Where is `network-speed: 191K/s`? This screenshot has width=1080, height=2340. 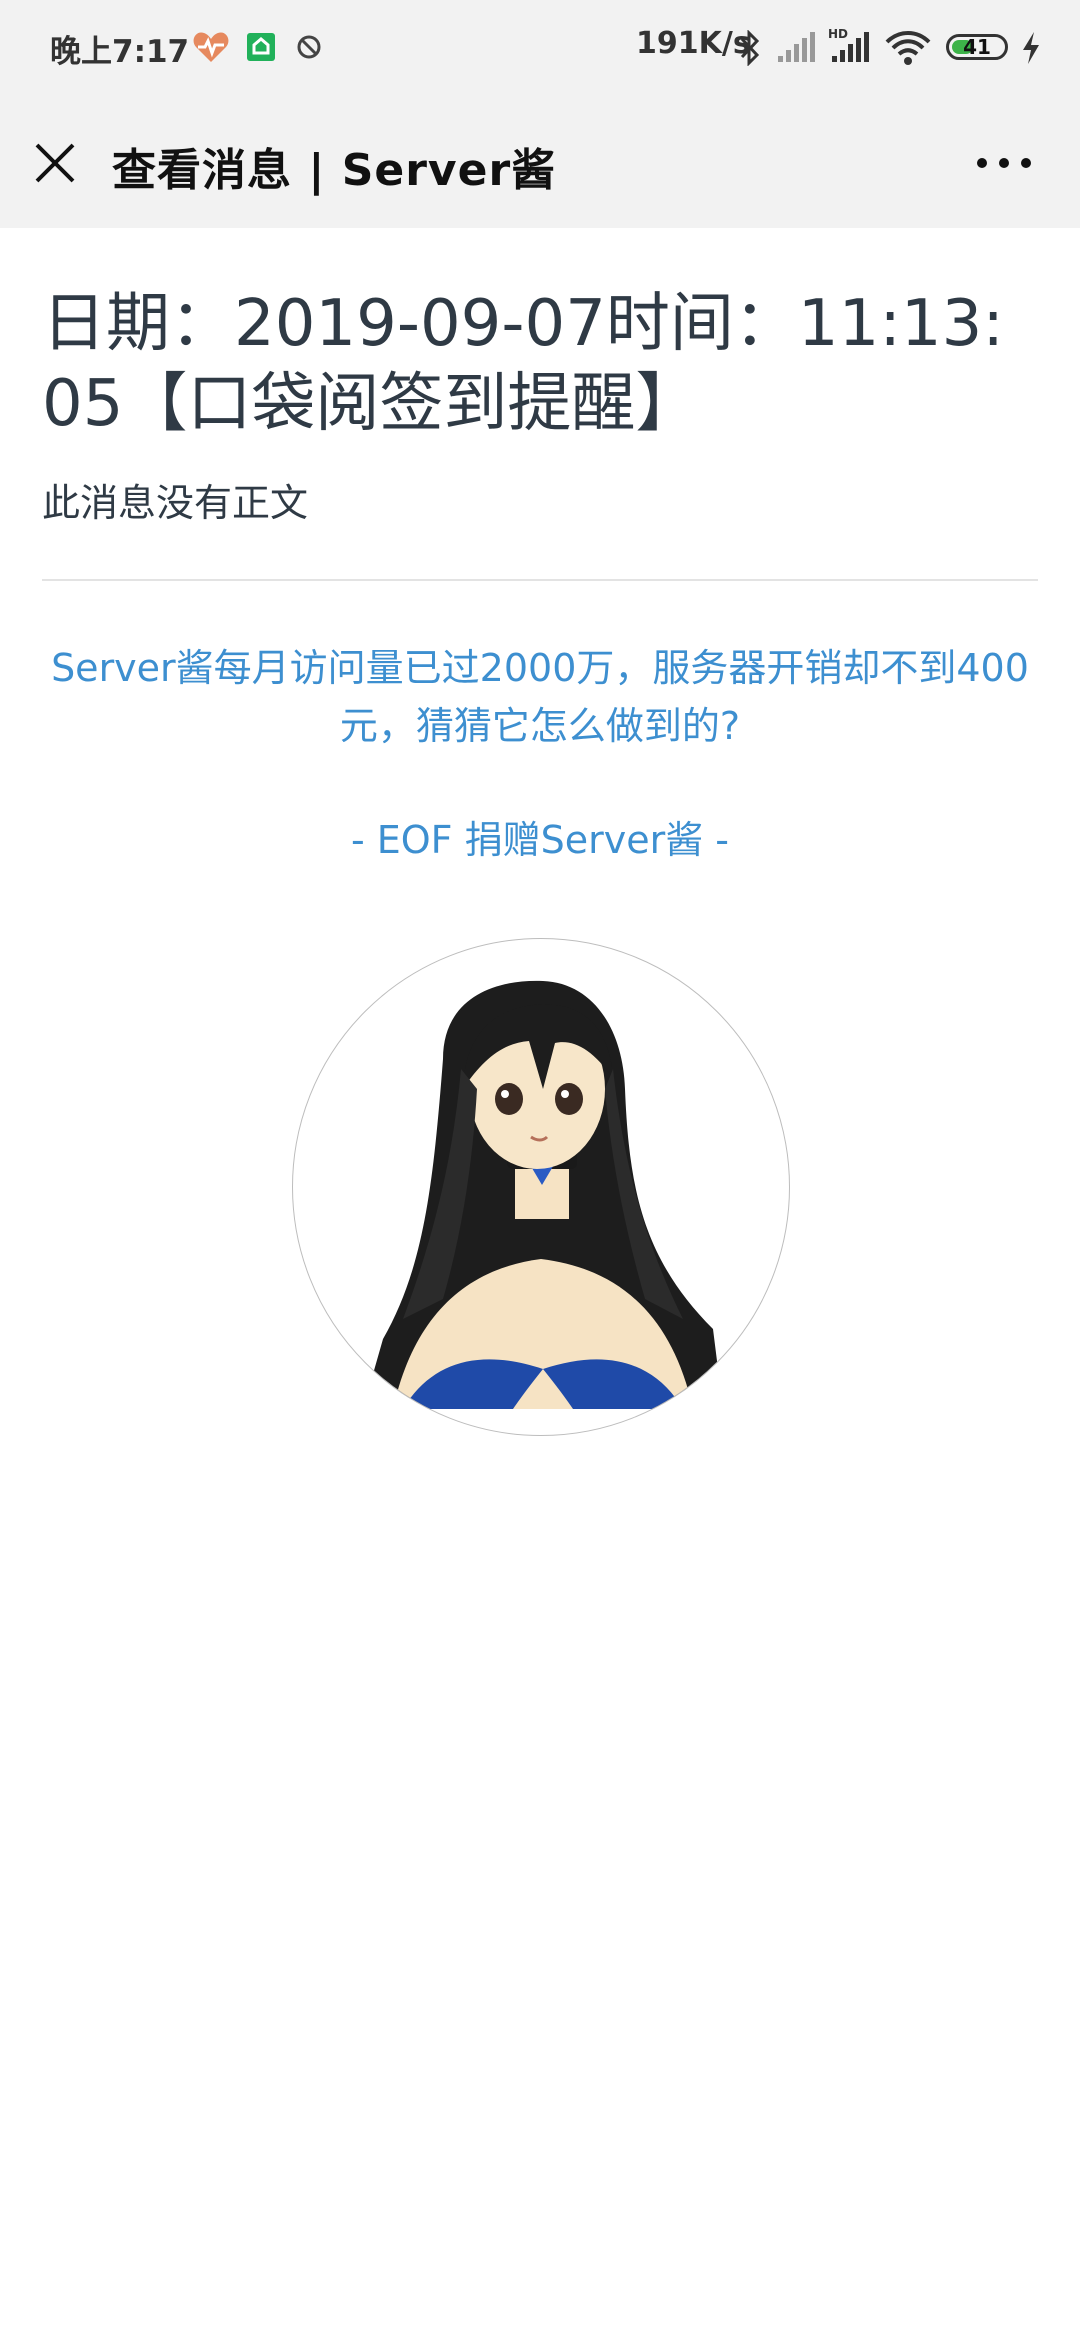
network-speed: 191K/s is located at coordinates (693, 43).